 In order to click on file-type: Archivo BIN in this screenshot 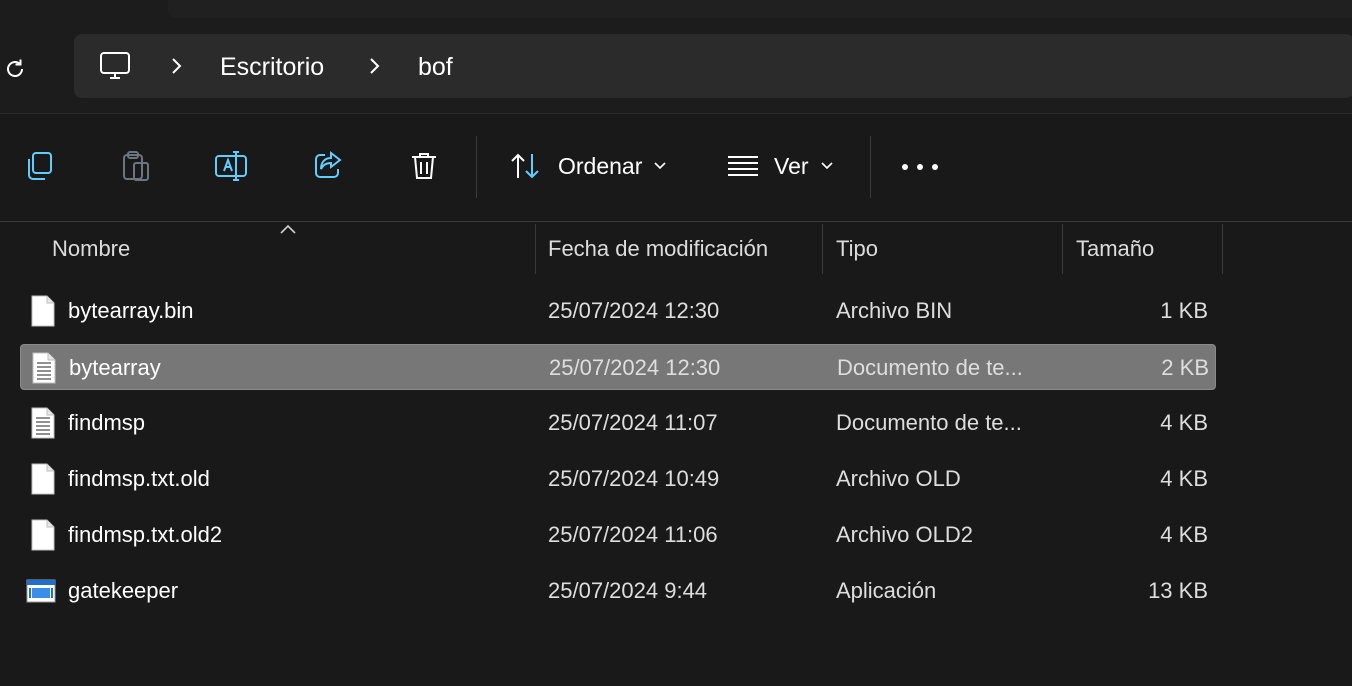, I will do `click(894, 310)`.